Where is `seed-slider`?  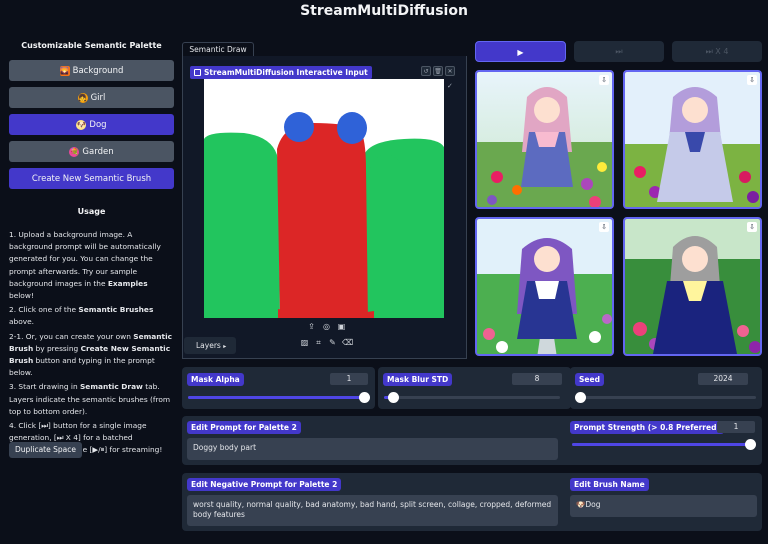
seed-slider is located at coordinates (665, 397).